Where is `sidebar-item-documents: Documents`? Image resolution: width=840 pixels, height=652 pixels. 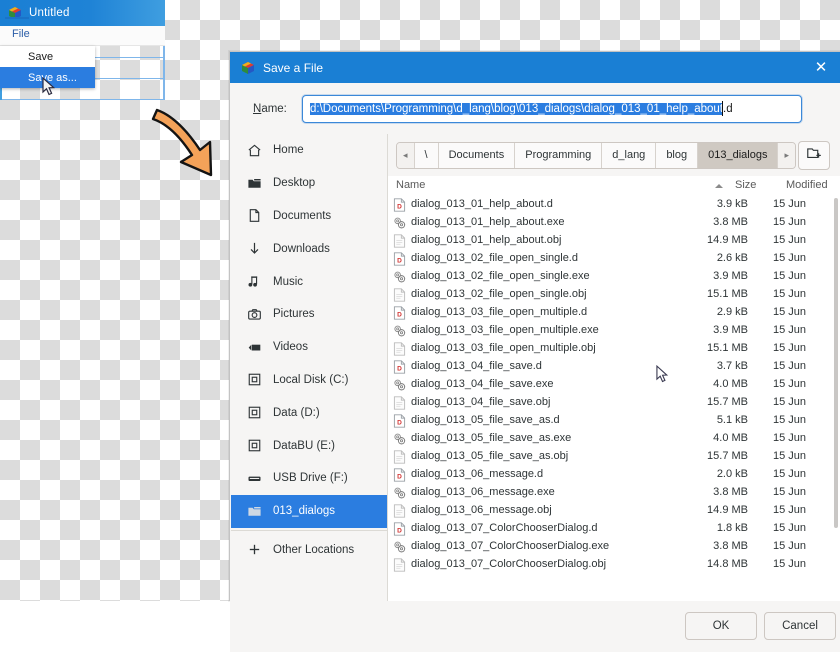 sidebar-item-documents: Documents is located at coordinates (309, 216).